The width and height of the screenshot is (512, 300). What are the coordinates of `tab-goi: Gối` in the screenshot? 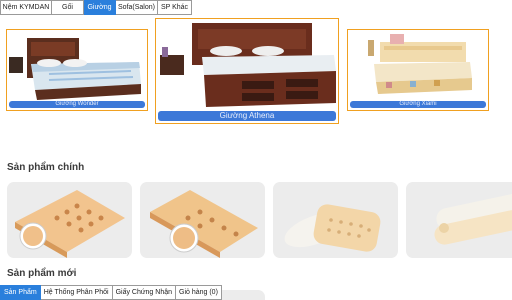 It's located at (68, 7).